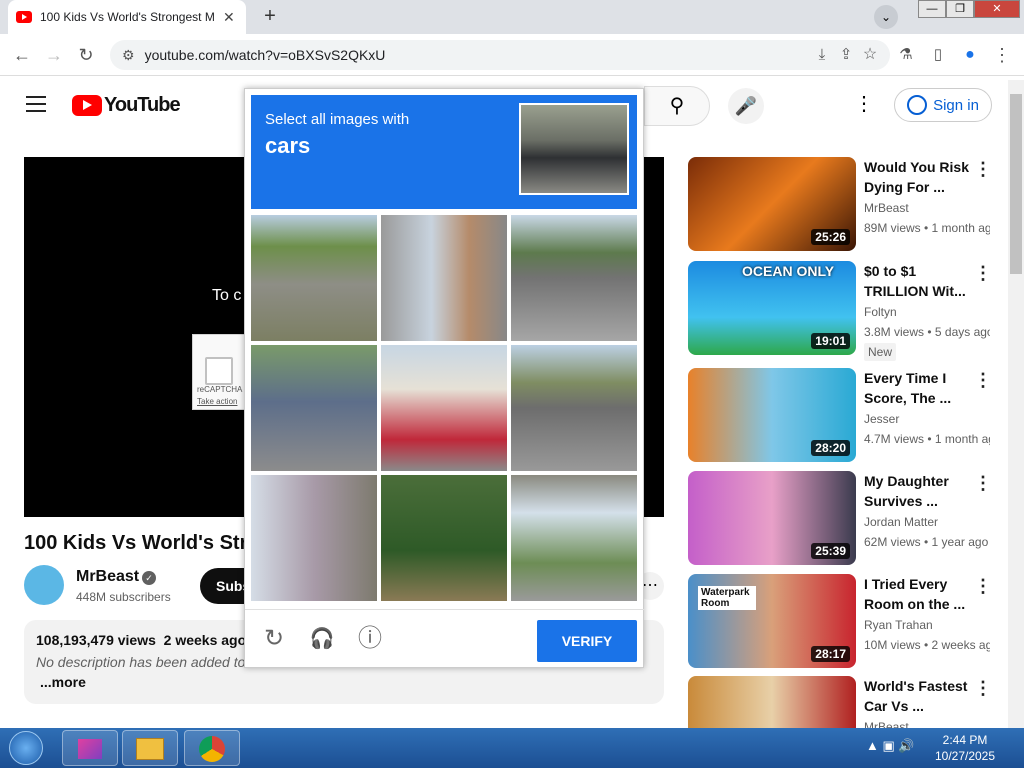  Describe the element at coordinates (54, 55) in the screenshot. I see `forward-button: →` at that location.